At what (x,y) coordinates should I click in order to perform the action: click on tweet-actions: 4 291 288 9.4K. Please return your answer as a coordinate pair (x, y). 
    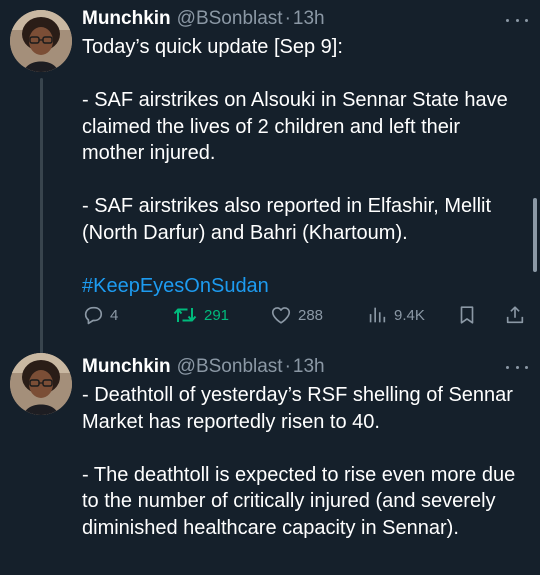
    Looking at the image, I should click on (304, 315).